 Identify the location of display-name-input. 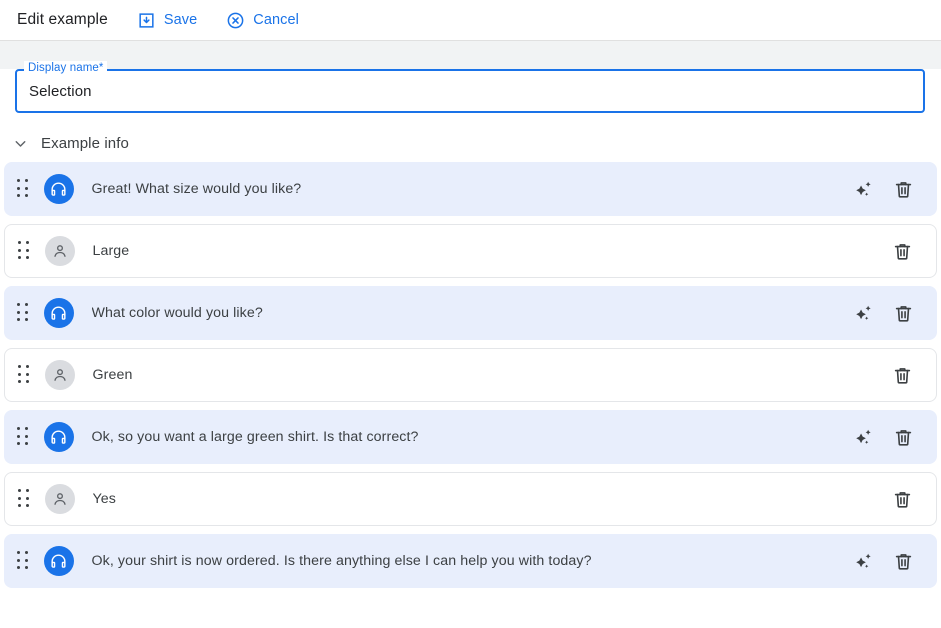
(470, 91).